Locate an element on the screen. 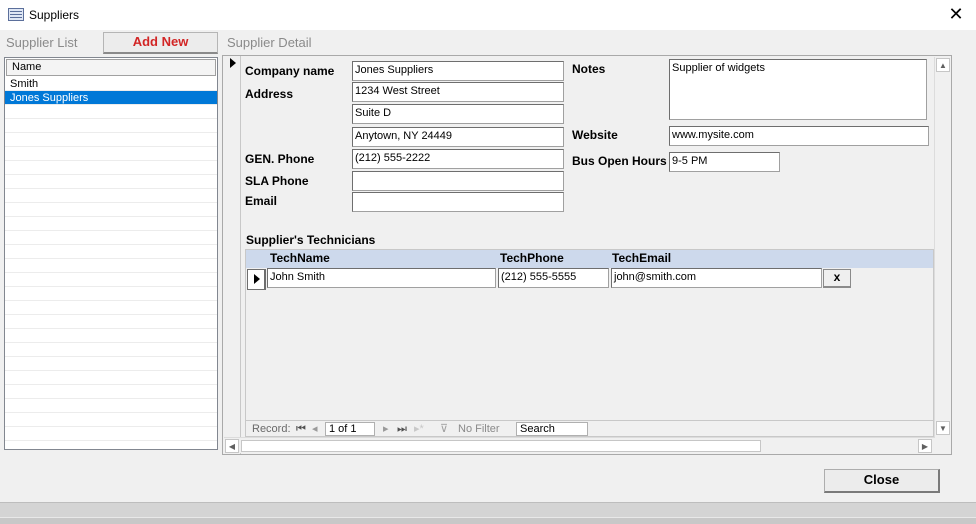  sla-phone-field is located at coordinates (458, 181).